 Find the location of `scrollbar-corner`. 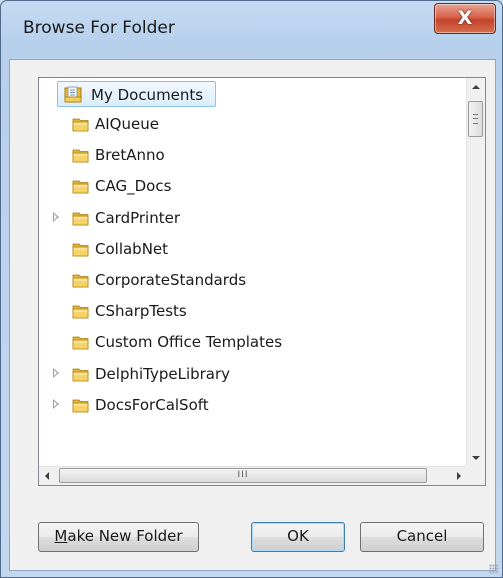

scrollbar-corner is located at coordinates (475, 475).